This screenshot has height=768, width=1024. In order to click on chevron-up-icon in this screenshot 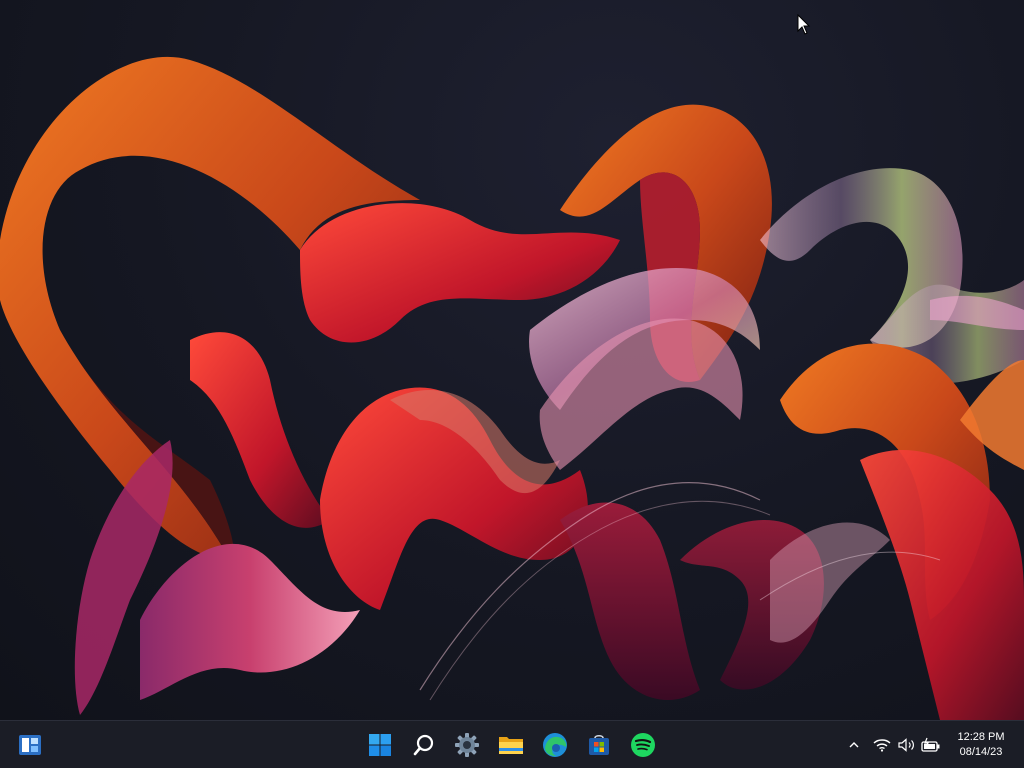, I will do `click(854, 745)`.